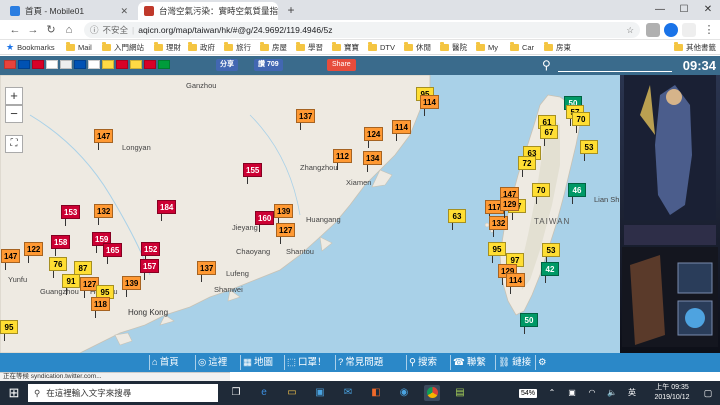 The width and height of the screenshot is (720, 405). What do you see at coordinates (453, 47) in the screenshot?
I see `bookmark-item: 醫院` at bounding box center [453, 47].